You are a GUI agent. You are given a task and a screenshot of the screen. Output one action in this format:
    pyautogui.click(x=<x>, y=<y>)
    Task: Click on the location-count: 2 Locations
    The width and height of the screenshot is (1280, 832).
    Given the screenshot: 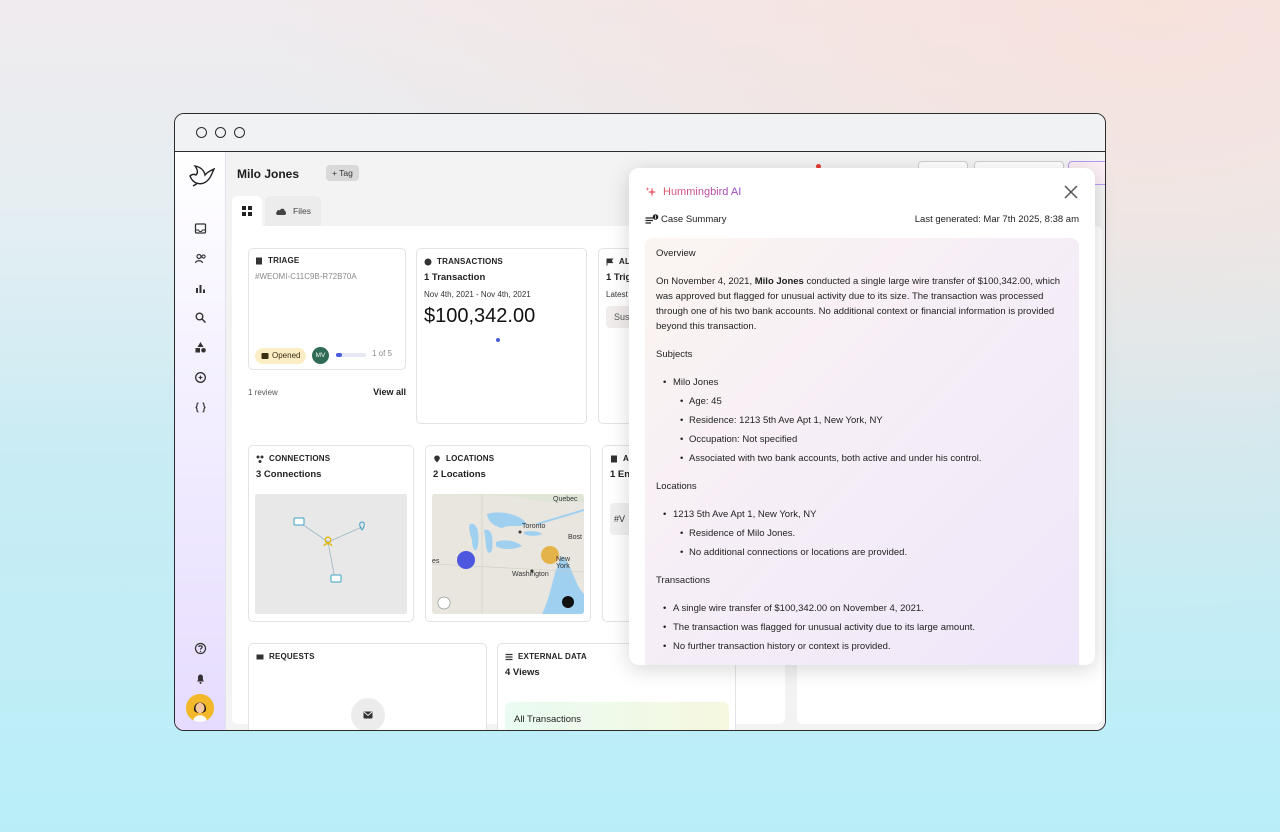 What is the action you would take?
    pyautogui.click(x=459, y=474)
    